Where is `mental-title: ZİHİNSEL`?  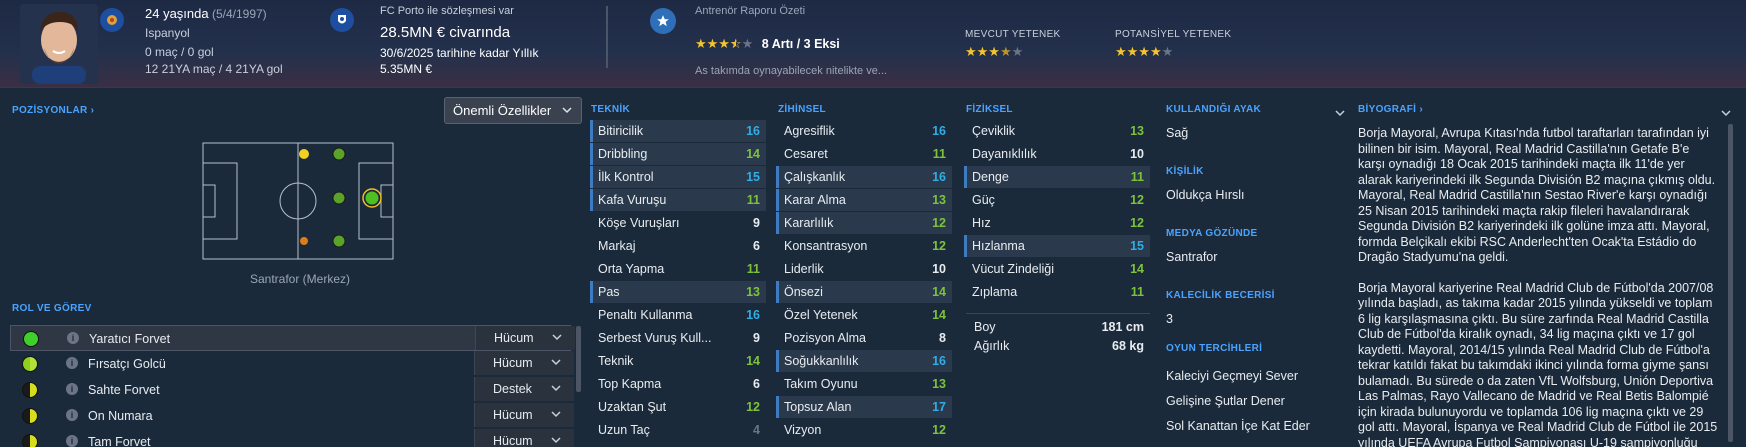 mental-title: ZİHİNSEL is located at coordinates (802, 109).